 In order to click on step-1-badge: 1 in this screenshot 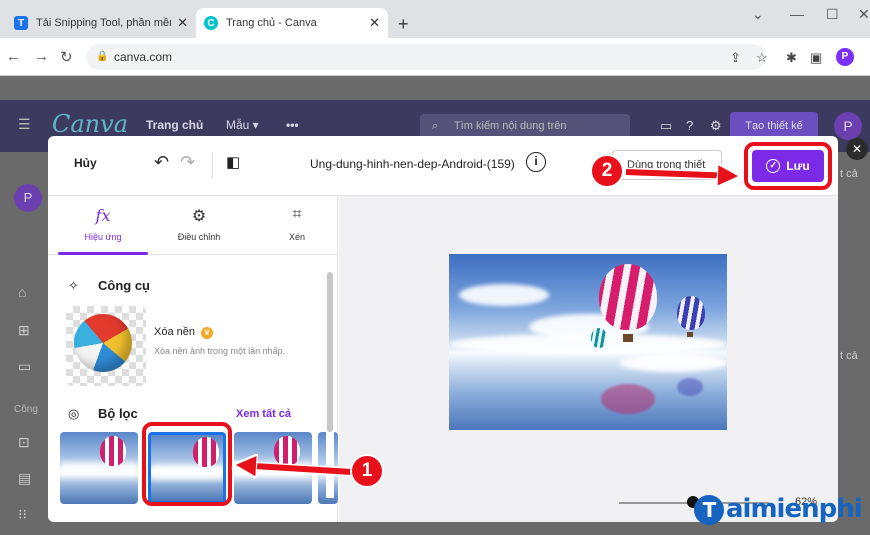, I will do `click(367, 471)`.